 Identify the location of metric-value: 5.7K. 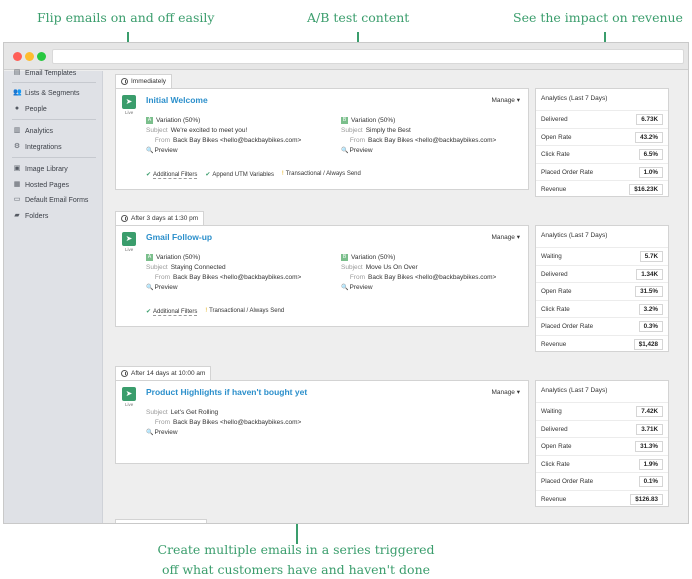
(651, 256).